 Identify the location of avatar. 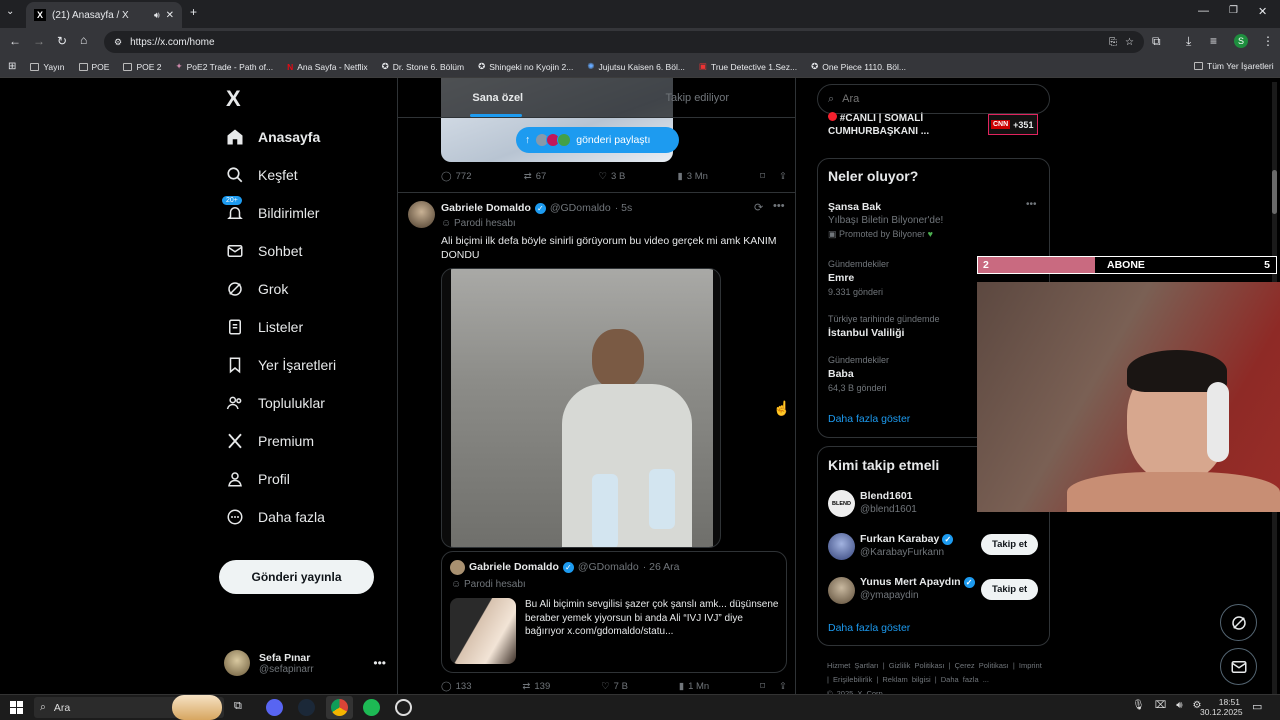
(421, 214).